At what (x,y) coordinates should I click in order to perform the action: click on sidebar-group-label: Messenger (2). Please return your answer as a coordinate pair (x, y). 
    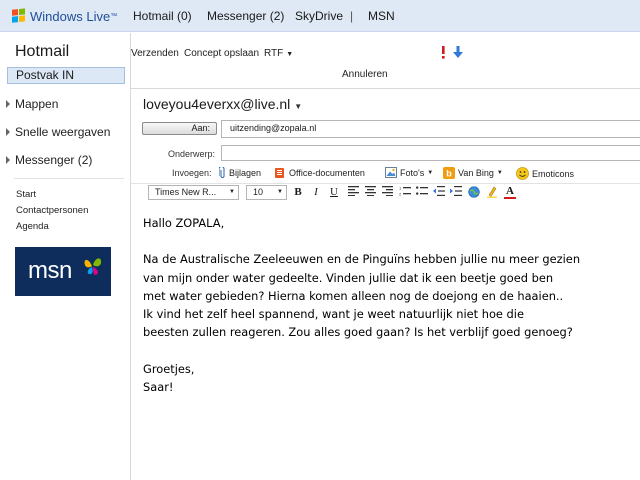
    Looking at the image, I should click on (54, 160).